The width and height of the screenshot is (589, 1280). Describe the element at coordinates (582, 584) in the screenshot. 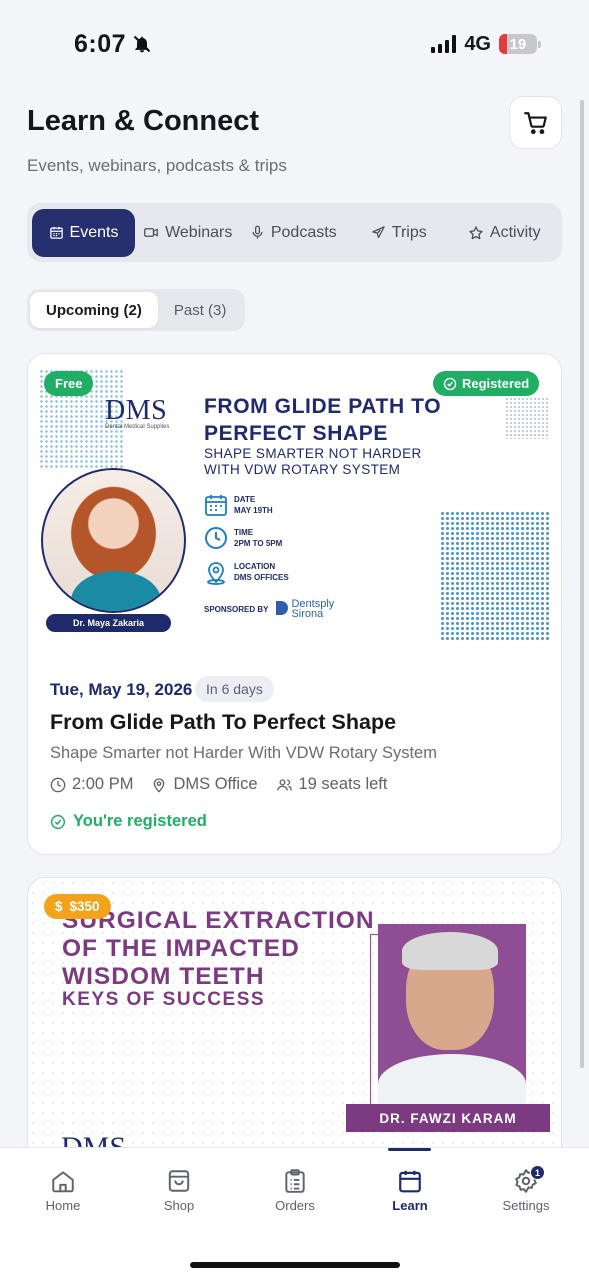

I see `scrollbar` at that location.